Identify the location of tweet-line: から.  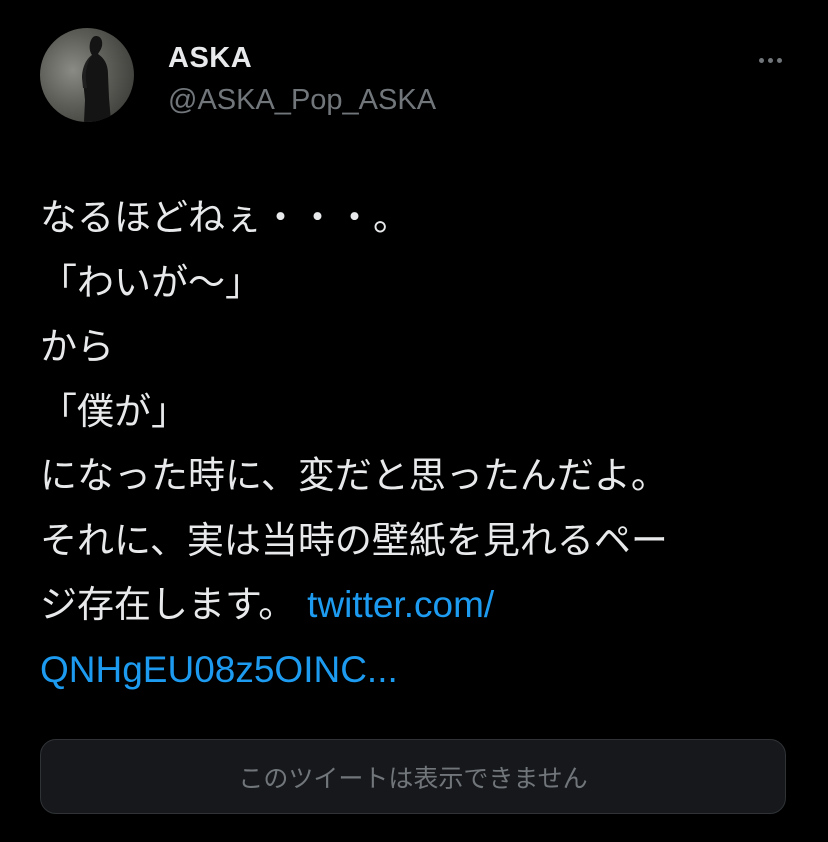
(77, 346).